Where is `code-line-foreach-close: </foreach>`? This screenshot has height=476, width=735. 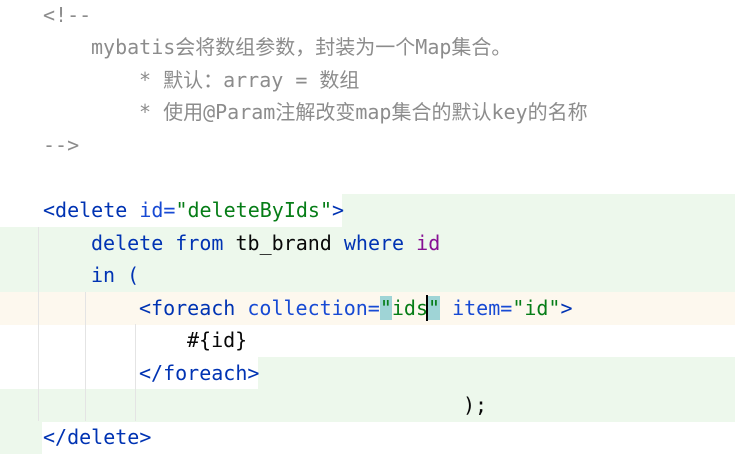 code-line-foreach-close: </foreach> is located at coordinates (199, 373).